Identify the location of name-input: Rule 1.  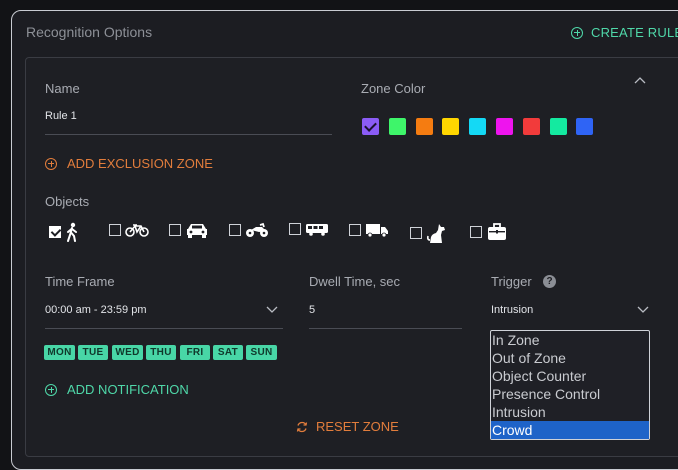
(61, 116).